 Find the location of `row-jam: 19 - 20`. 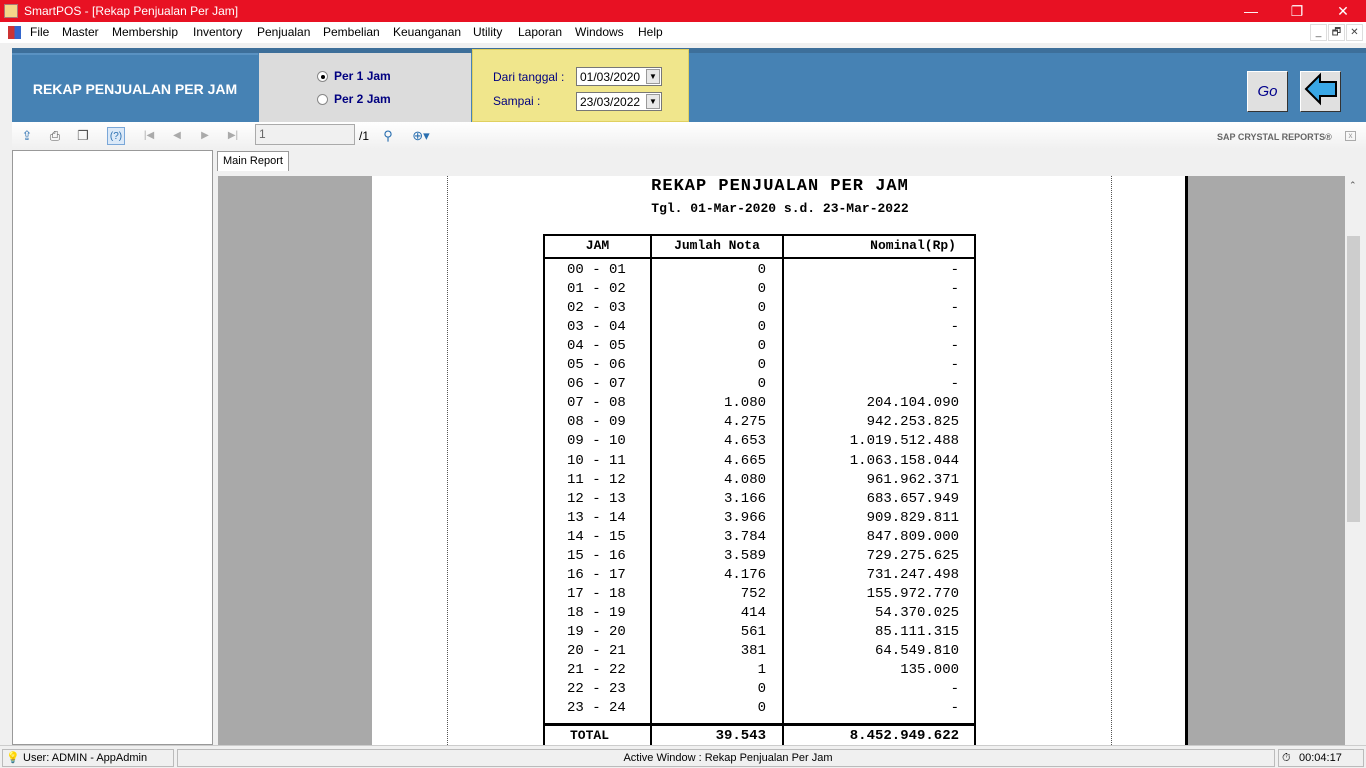

row-jam: 19 - 20 is located at coordinates (596, 631).